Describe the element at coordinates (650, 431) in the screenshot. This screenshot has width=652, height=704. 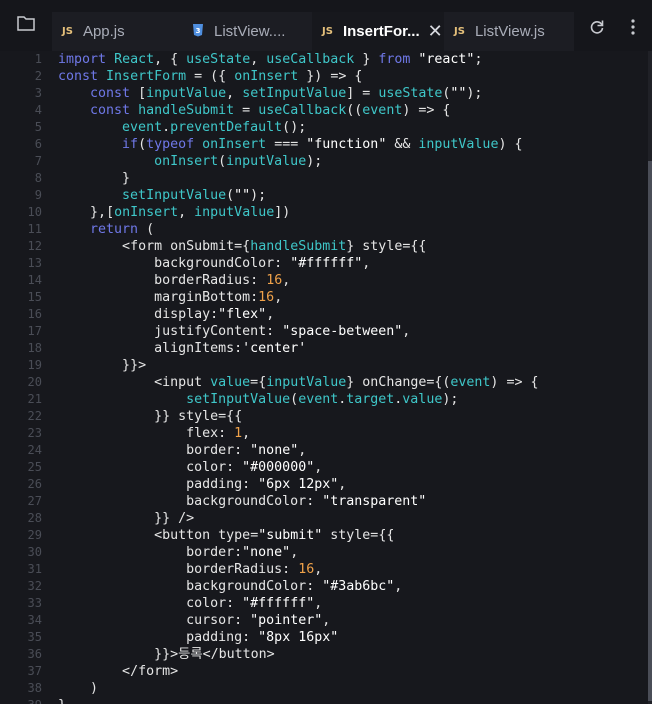
I see `scrollbar-thumb` at that location.